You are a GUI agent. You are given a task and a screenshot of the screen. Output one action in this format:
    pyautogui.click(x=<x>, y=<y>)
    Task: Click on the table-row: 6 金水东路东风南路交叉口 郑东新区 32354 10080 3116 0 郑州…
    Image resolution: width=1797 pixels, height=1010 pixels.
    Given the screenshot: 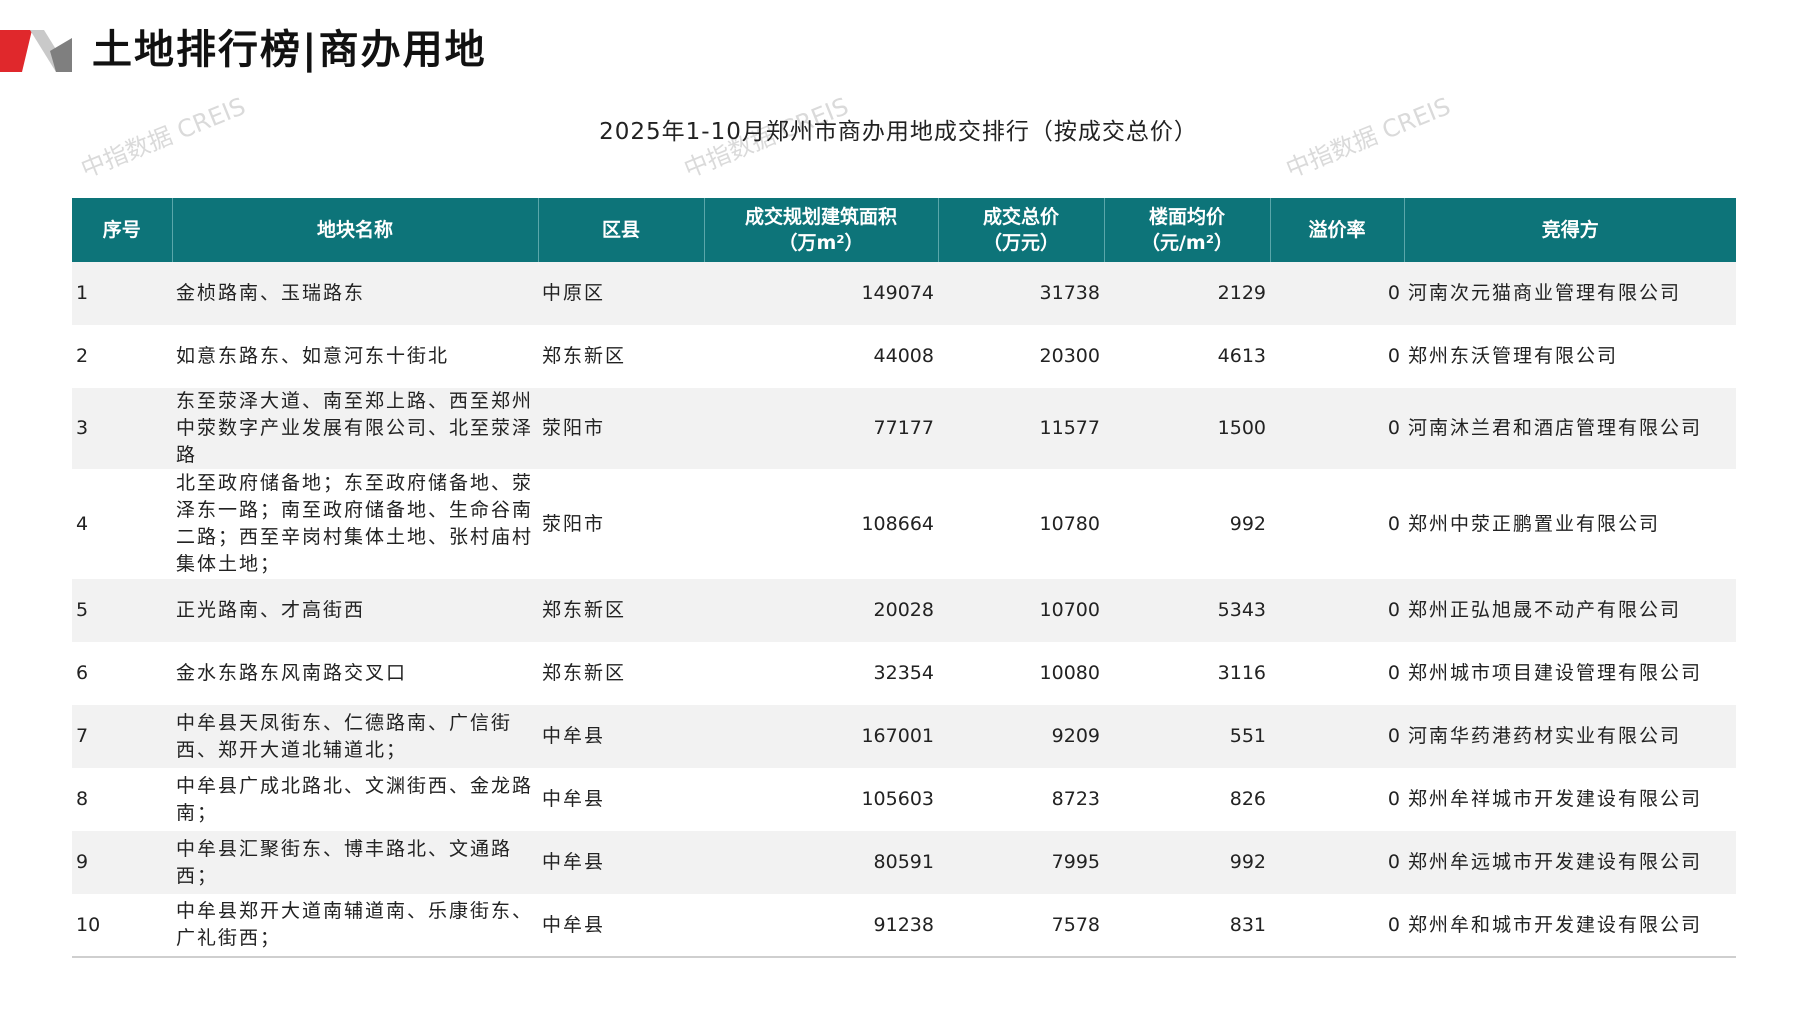 What is the action you would take?
    pyautogui.click(x=904, y=673)
    